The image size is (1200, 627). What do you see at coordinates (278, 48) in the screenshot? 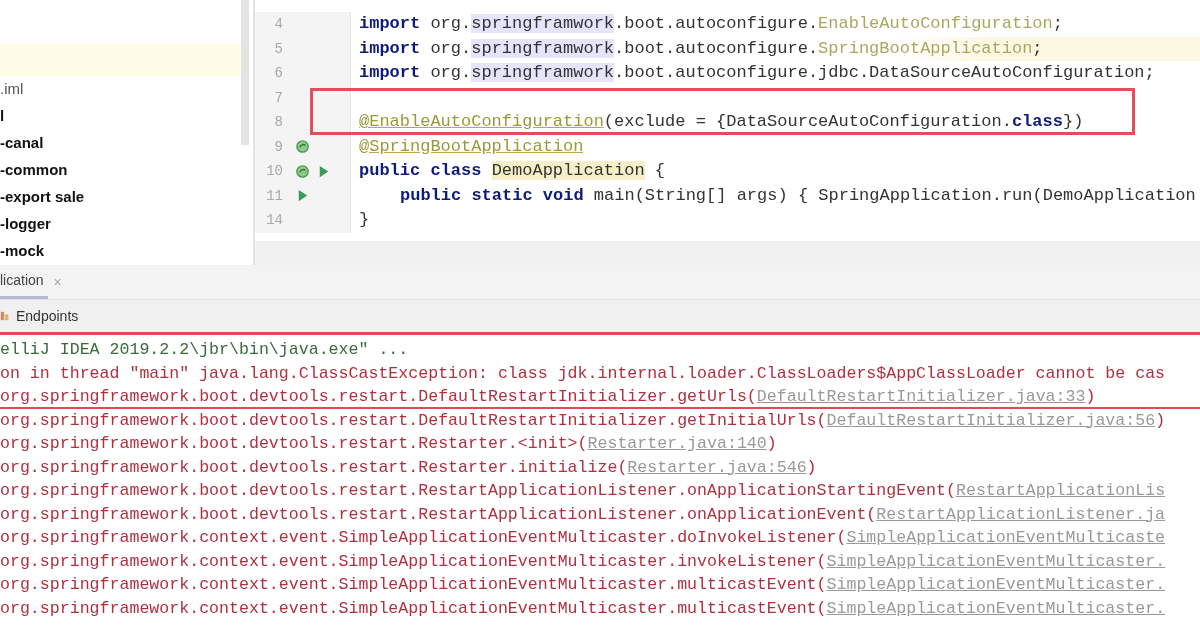
I see `line-number: 5` at bounding box center [278, 48].